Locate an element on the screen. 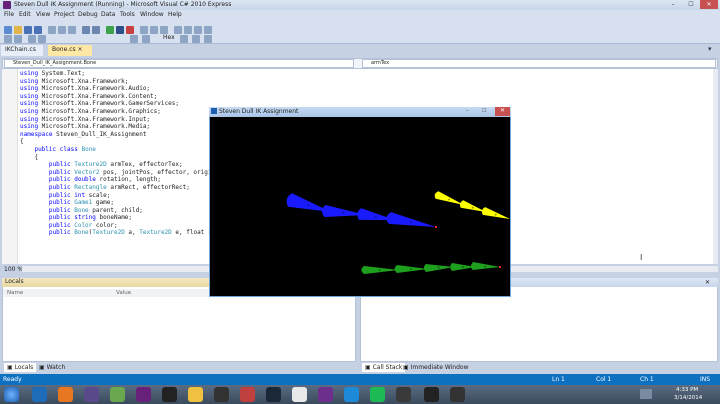 The height and width of the screenshot is (404, 720). close-button: ✕ is located at coordinates (709, 4).